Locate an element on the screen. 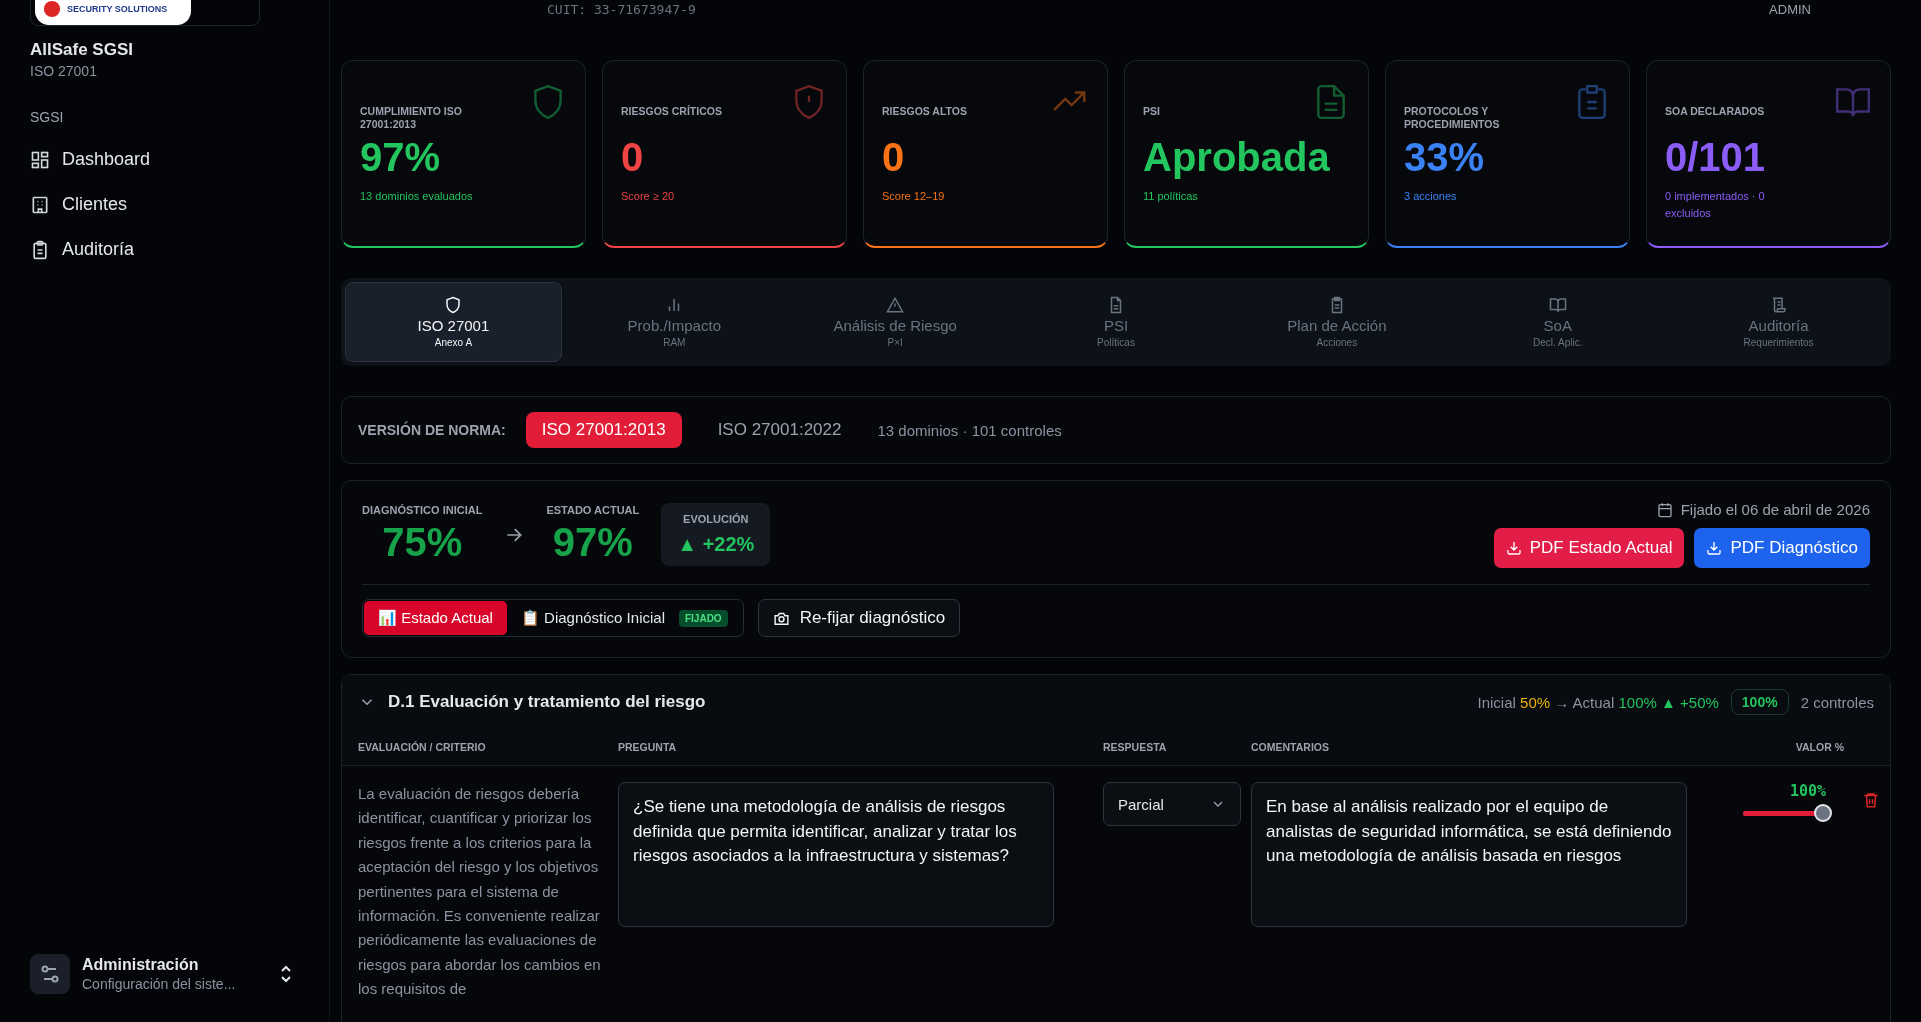 The image size is (1921, 1022). stat-note: 0 implementados · 0 excluidos is located at coordinates (1715, 205).